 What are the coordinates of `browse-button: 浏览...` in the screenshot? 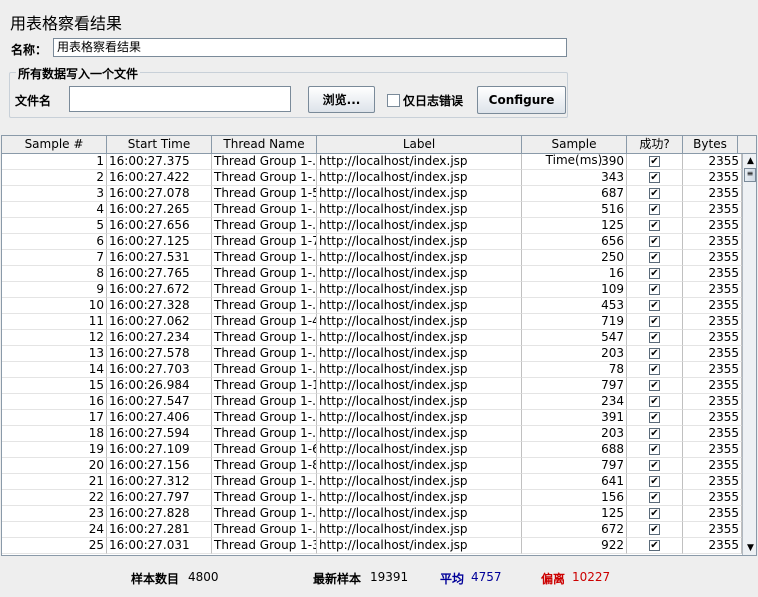 It's located at (341, 99).